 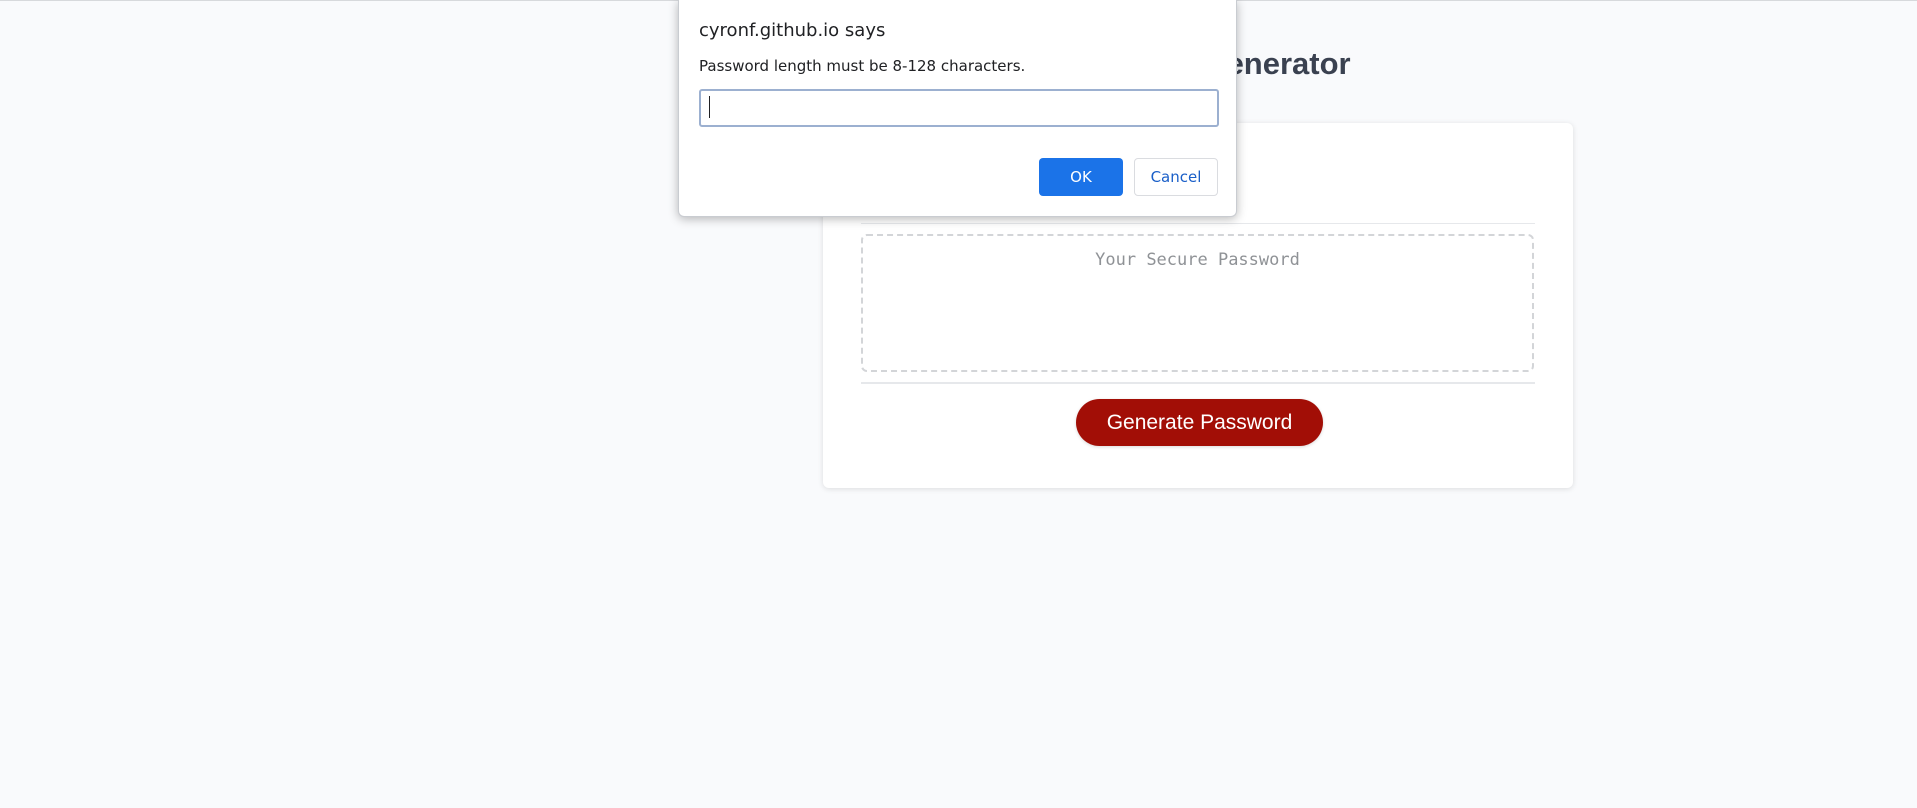 I want to click on password-output, so click(x=1197, y=303).